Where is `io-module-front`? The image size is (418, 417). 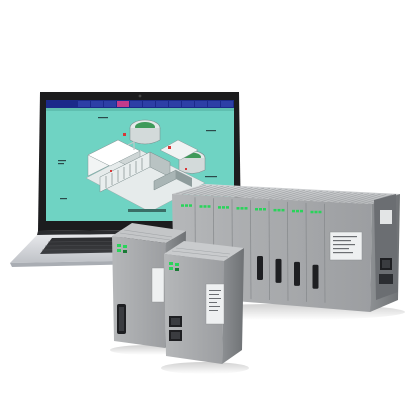
io-module-front is located at coordinates (205, 307).